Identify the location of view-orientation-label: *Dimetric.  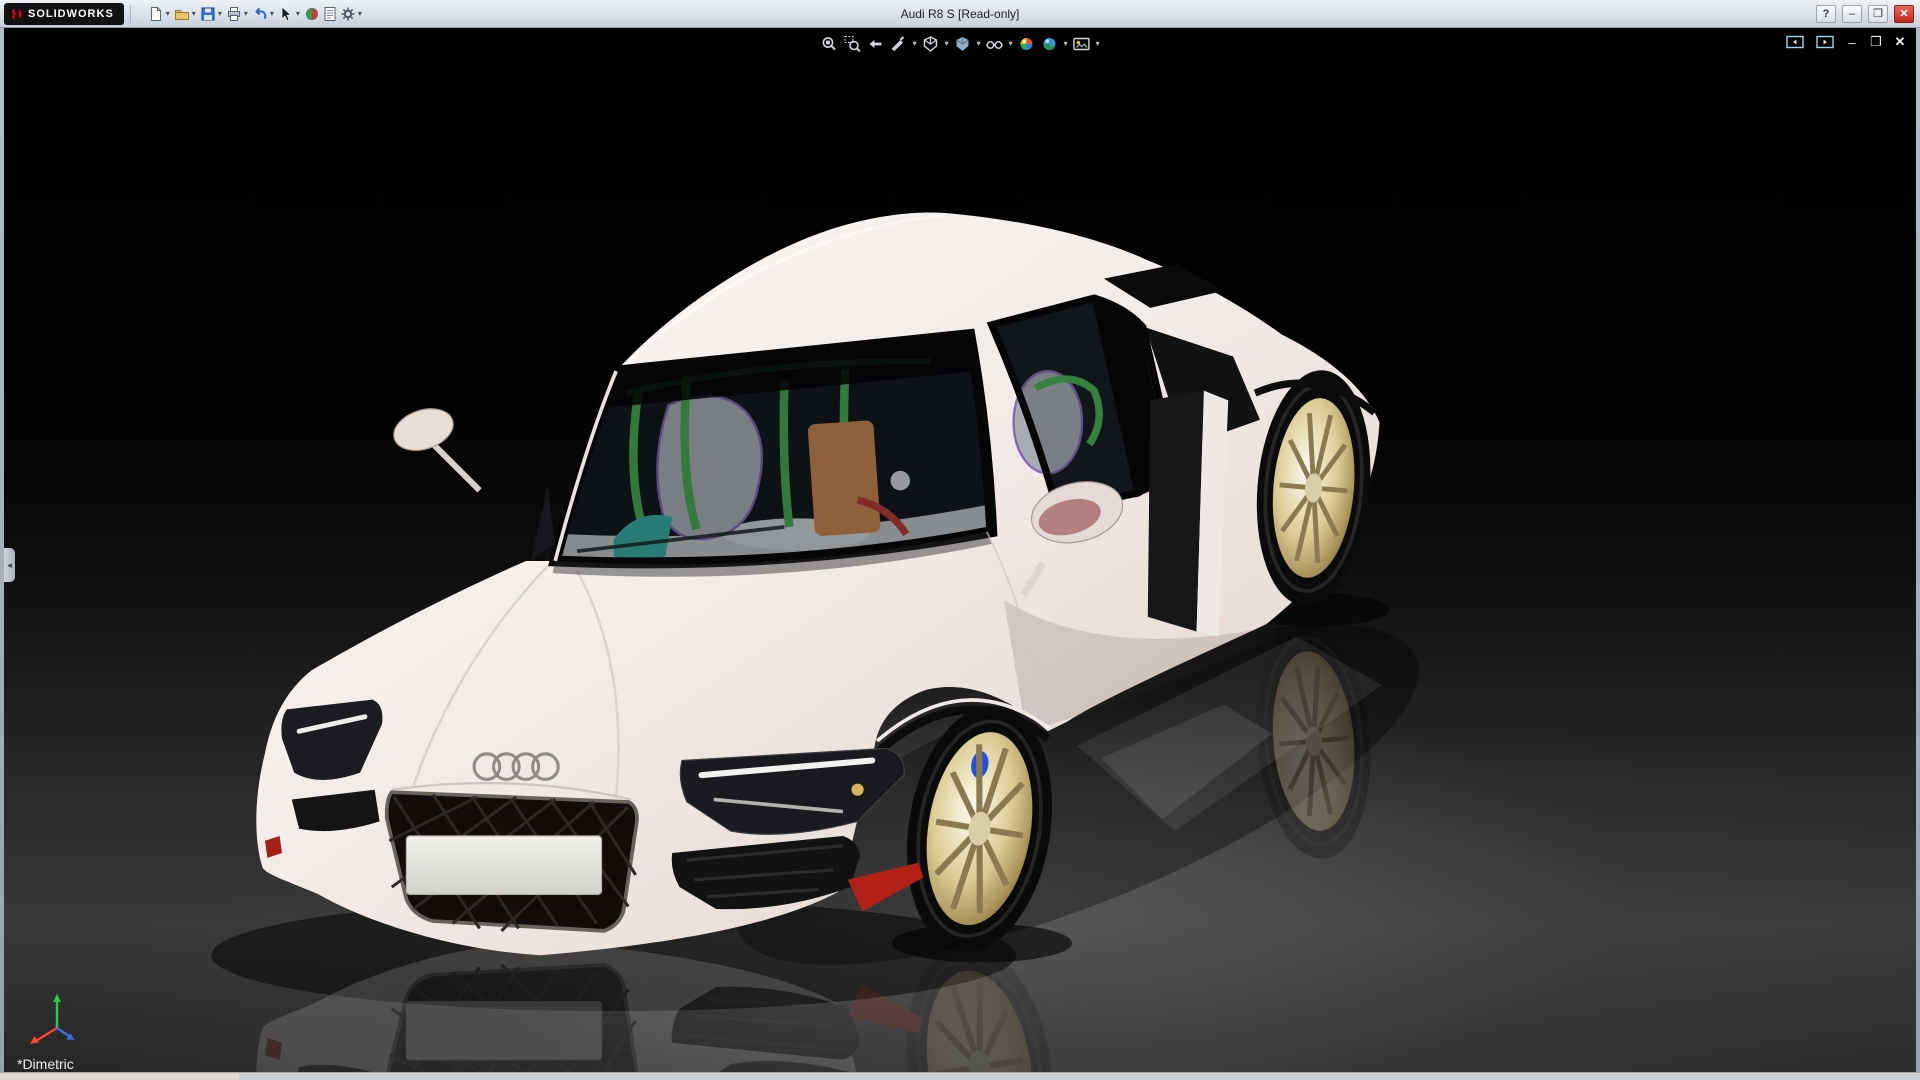
(45, 1064).